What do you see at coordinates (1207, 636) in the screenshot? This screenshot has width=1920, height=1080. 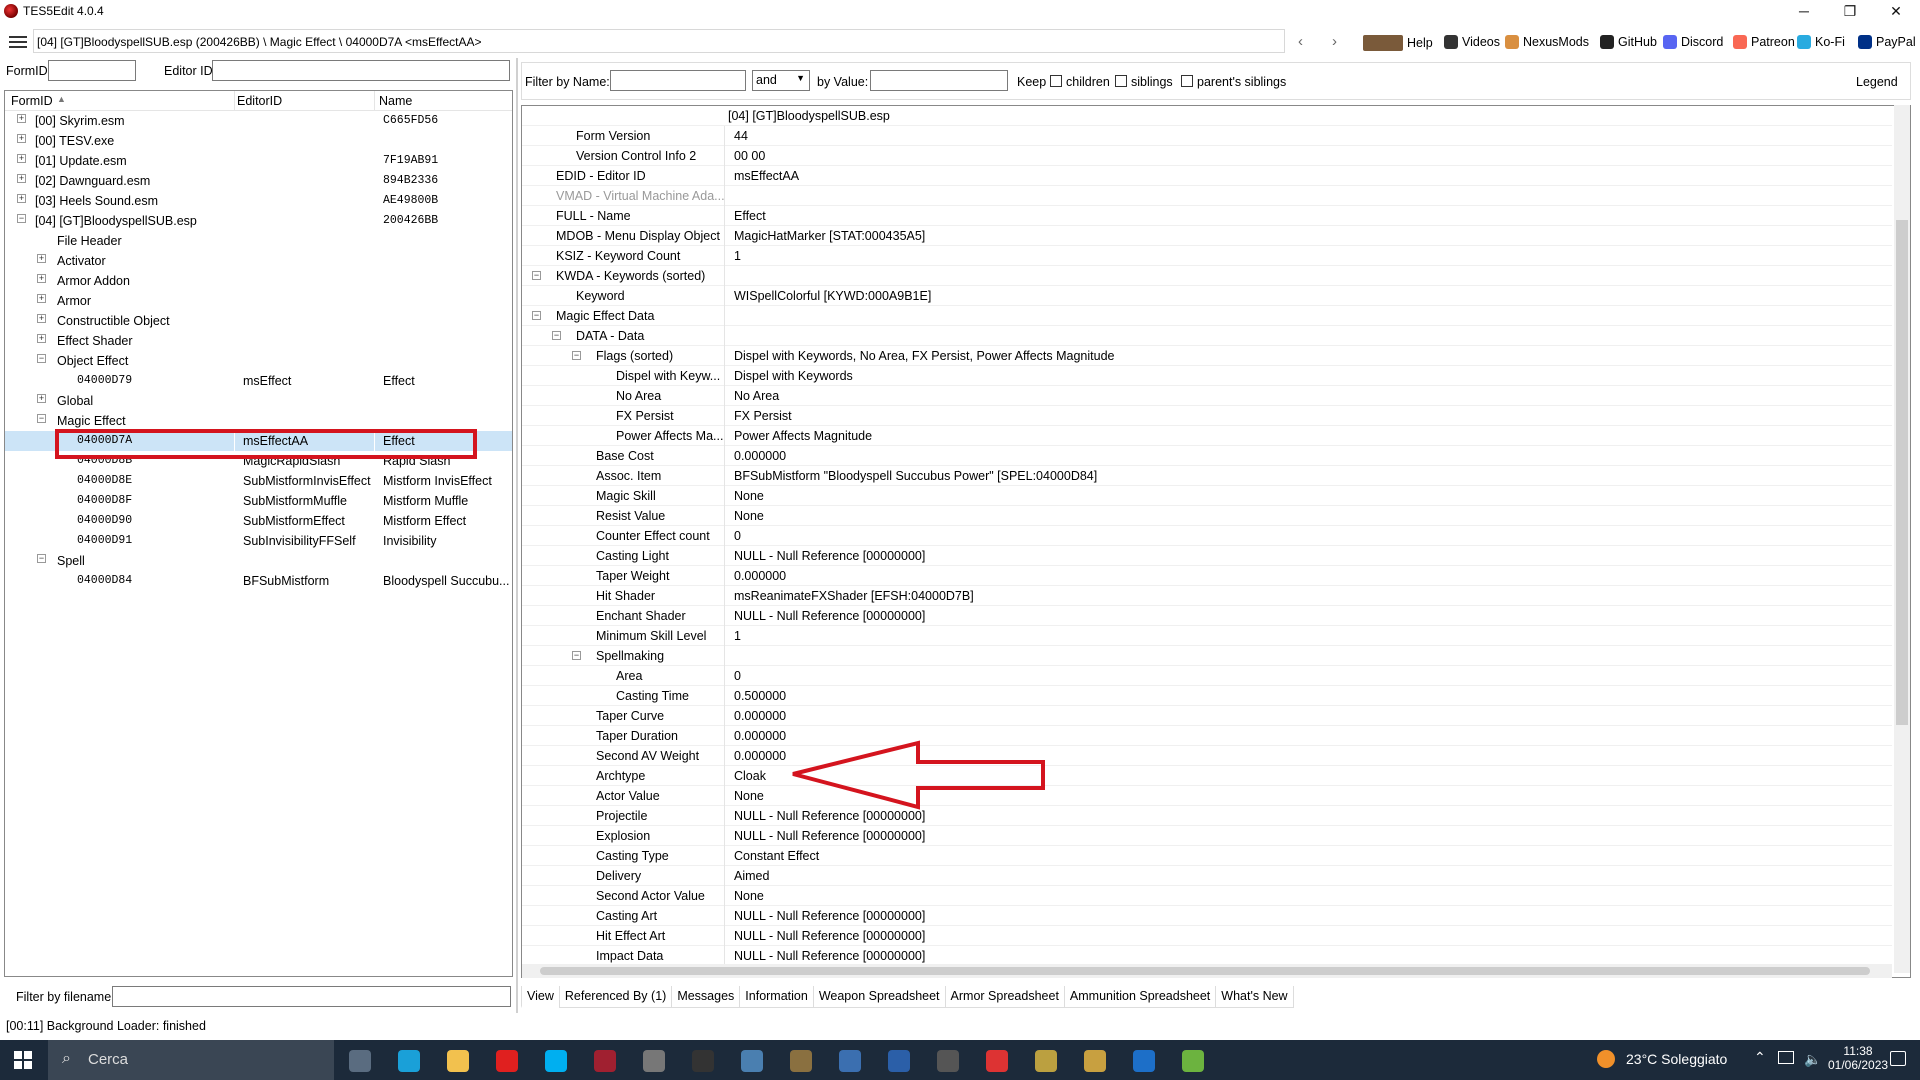 I see `record-field-row: Minimum Skill Level 1` at bounding box center [1207, 636].